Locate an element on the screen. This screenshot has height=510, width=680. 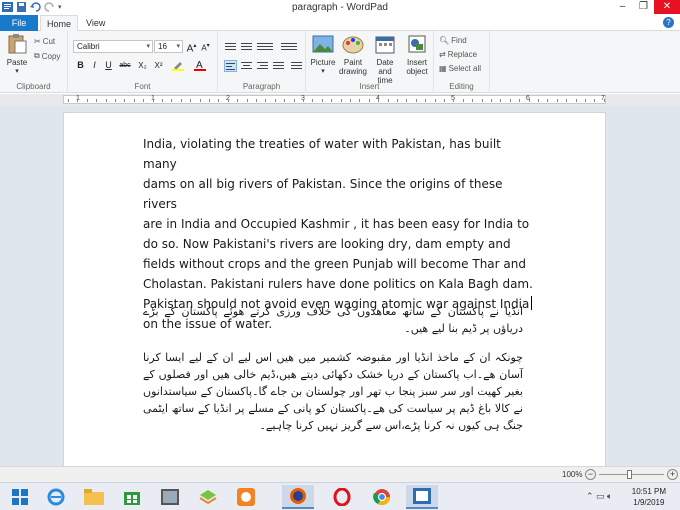
select-all-icon: ▦ is located at coordinates (443, 68).